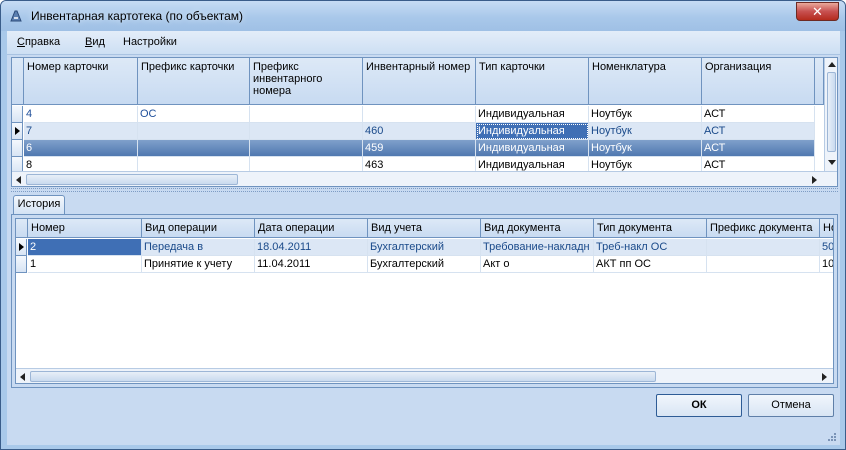  What do you see at coordinates (198, 247) in the screenshot?
I see `cell-operation-type: Передача в` at bounding box center [198, 247].